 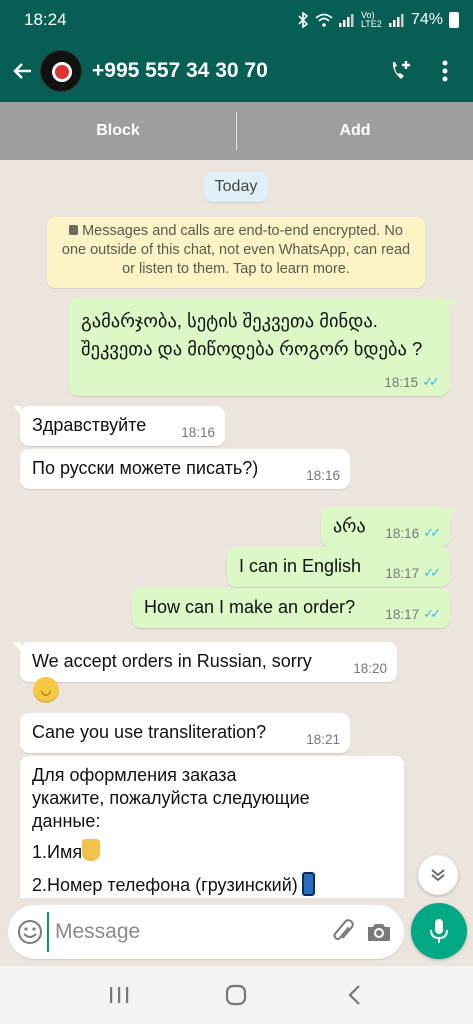 What do you see at coordinates (354, 995) in the screenshot?
I see `back-icon` at bounding box center [354, 995].